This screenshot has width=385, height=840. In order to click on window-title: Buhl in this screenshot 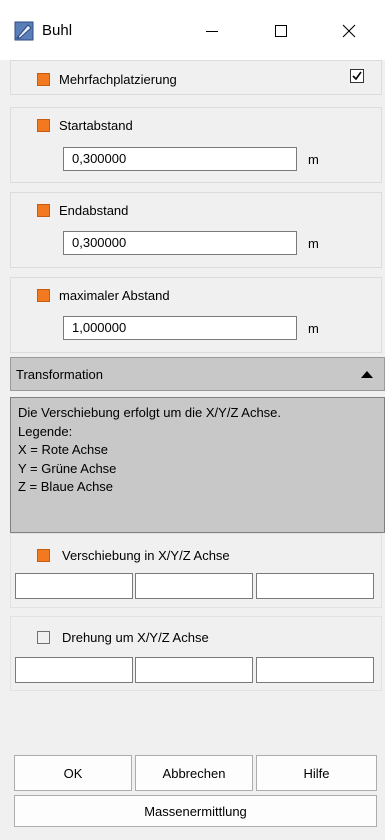, I will do `click(57, 30)`.